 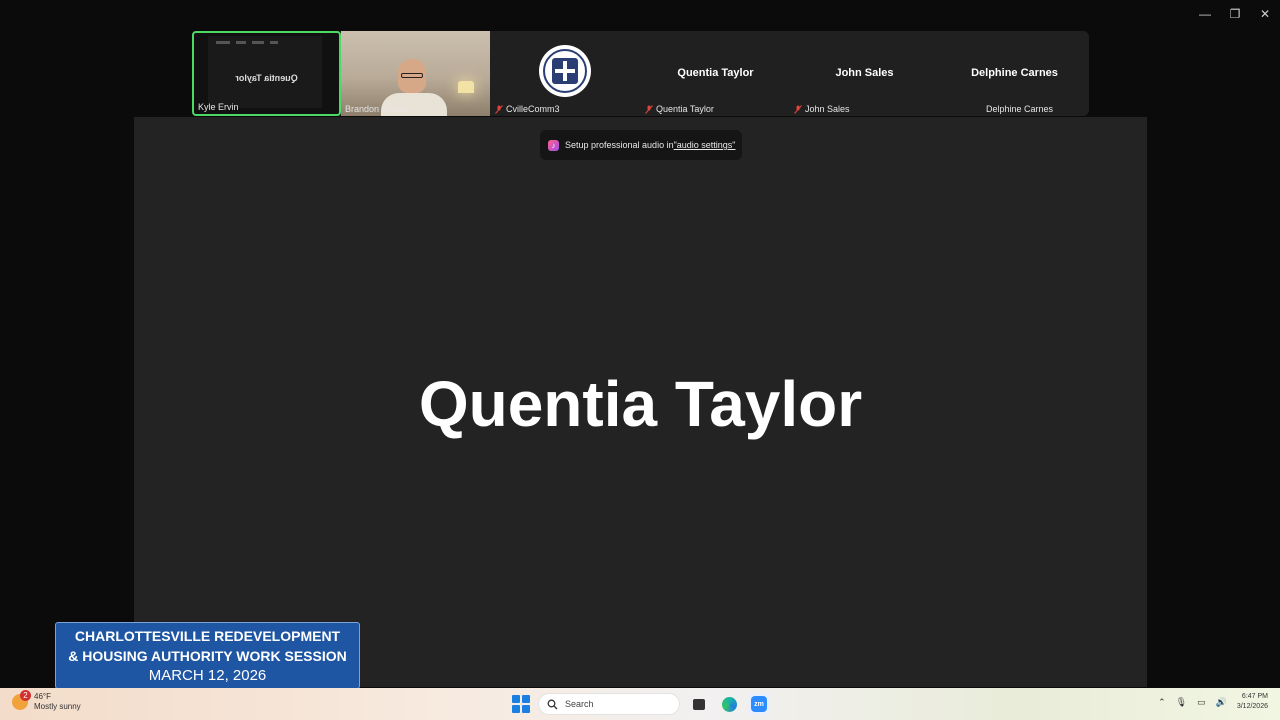 What do you see at coordinates (1162, 702) in the screenshot?
I see `chevron-up-icon: ⌃` at bounding box center [1162, 702].